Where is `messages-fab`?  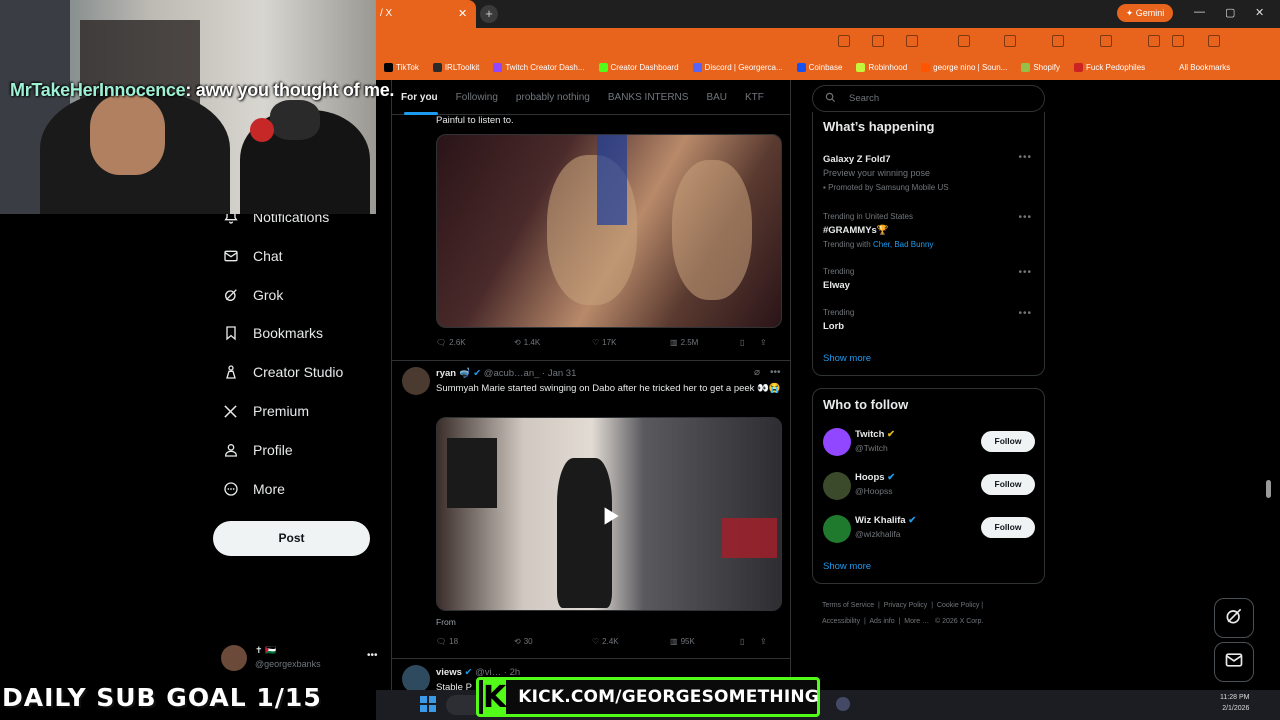 messages-fab is located at coordinates (1234, 662).